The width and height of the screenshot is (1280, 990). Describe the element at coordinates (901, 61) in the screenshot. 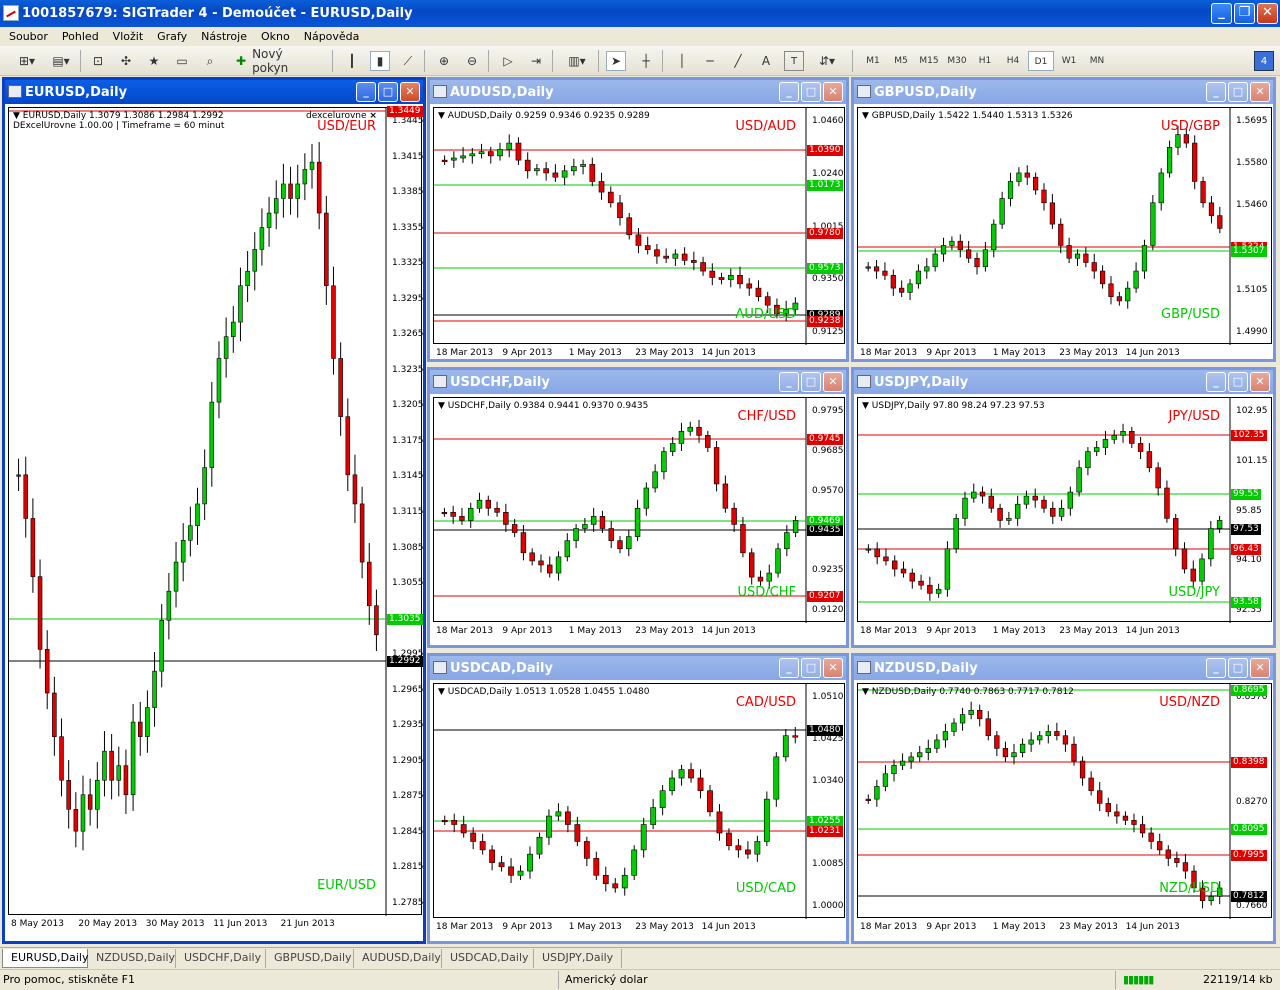

I see `timeframe-m5: M5` at that location.